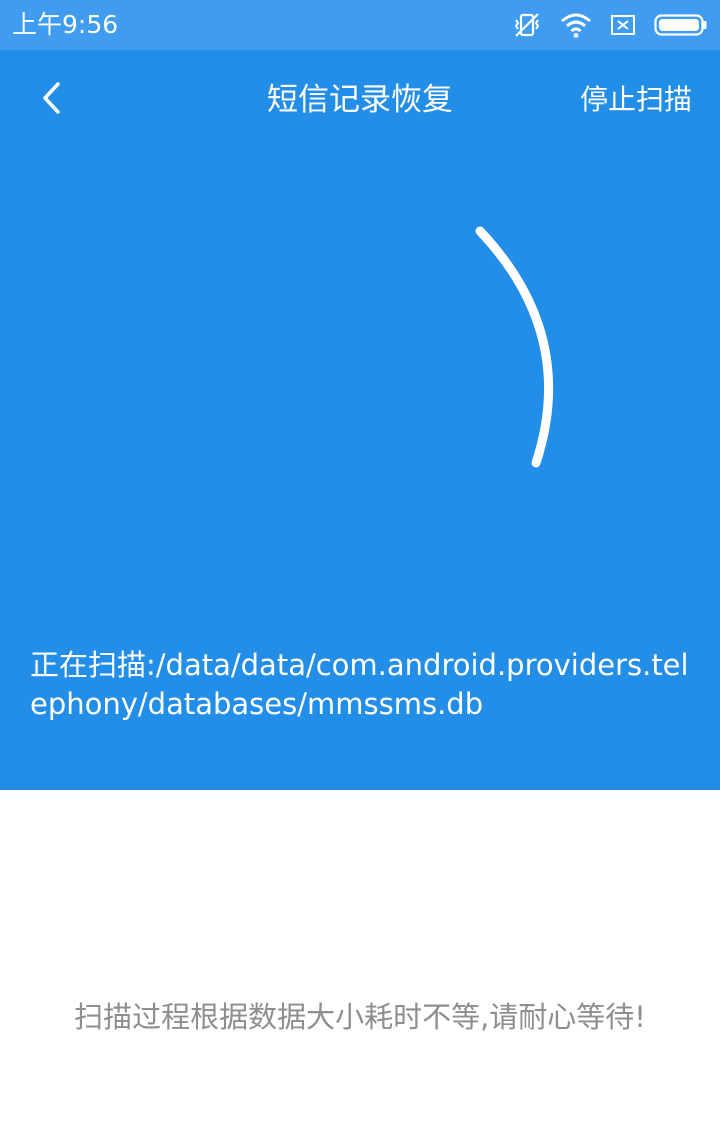  Describe the element at coordinates (514, 347) in the screenshot. I see `loading-arc-icon` at that location.